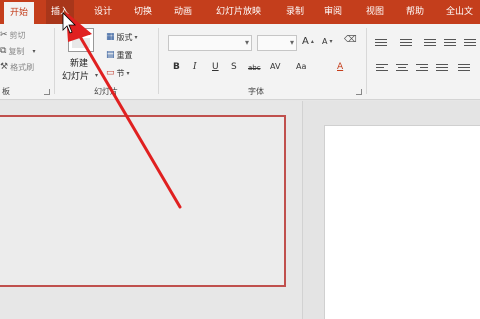  I want to click on shadow-button: S, so click(234, 67).